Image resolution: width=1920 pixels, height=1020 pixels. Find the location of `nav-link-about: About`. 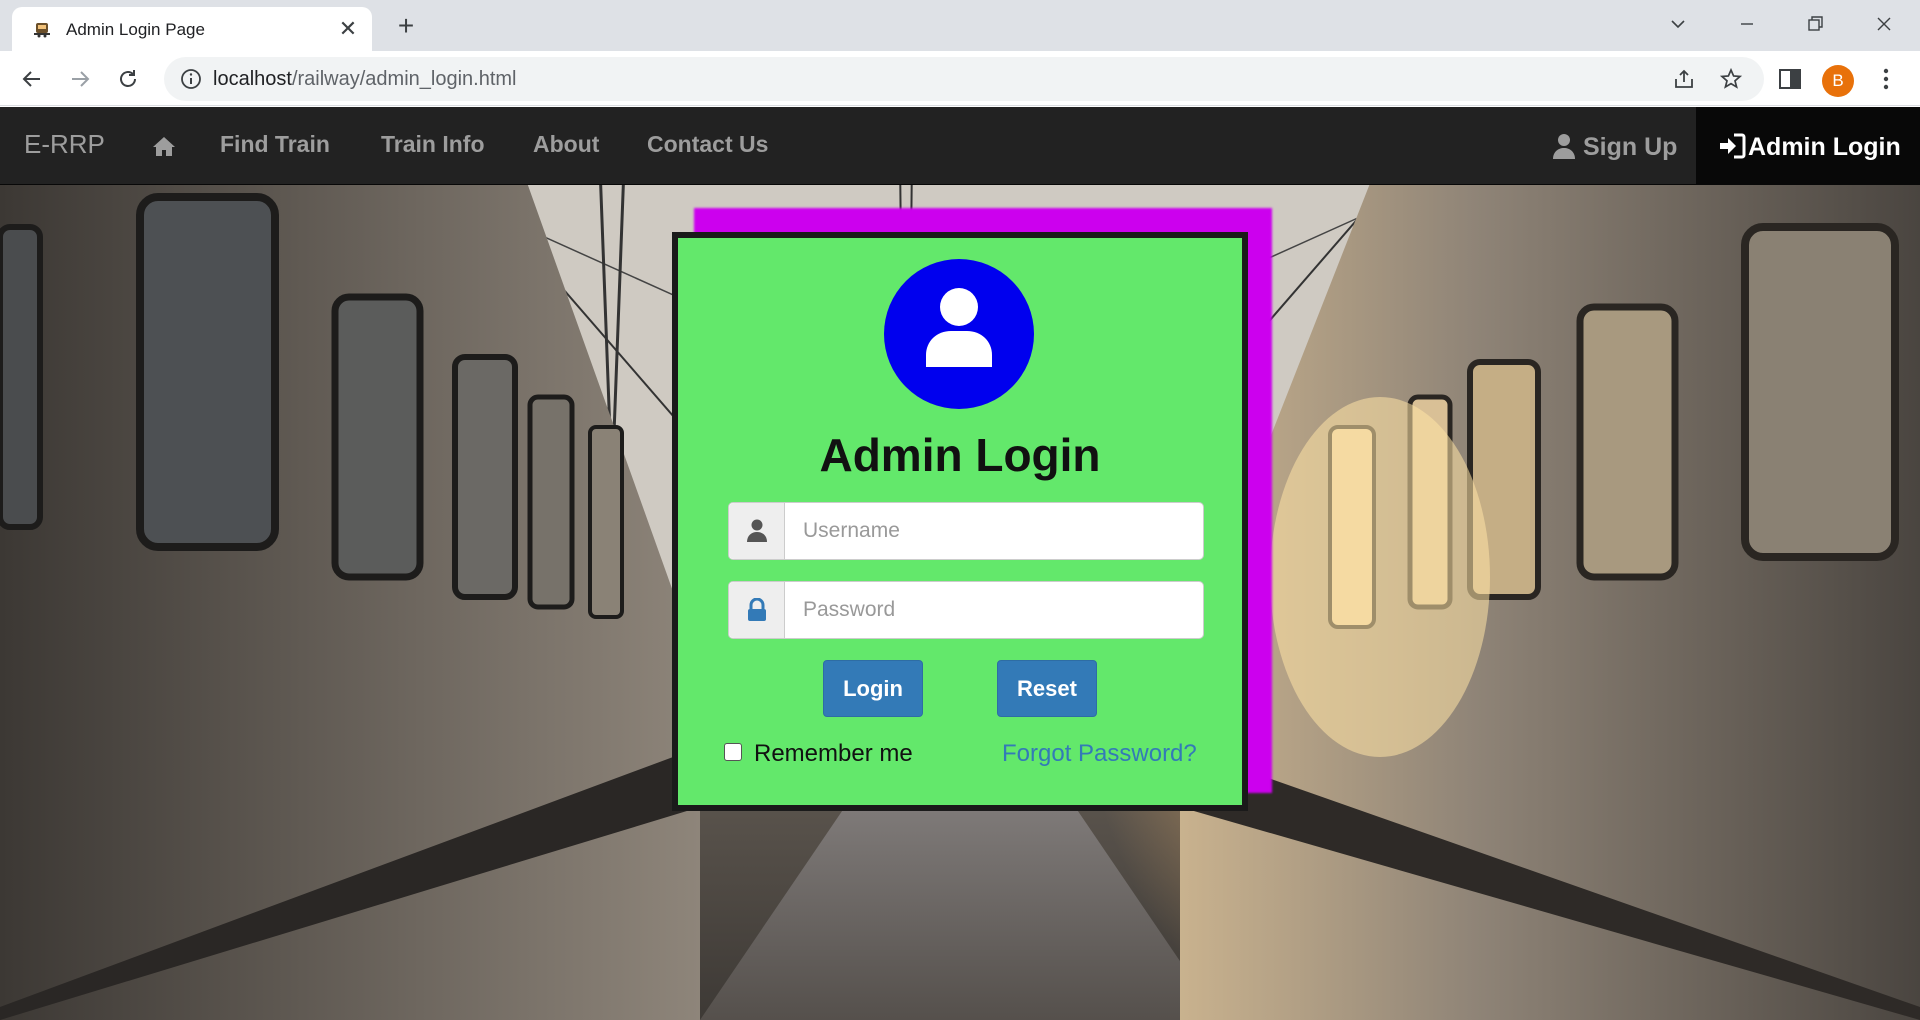

nav-link-about: About is located at coordinates (566, 144).